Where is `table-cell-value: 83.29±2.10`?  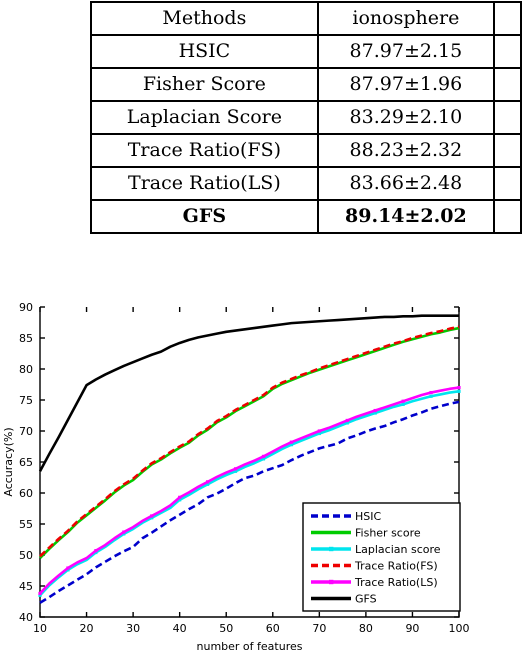 table-cell-value: 83.29±2.10 is located at coordinates (405, 117).